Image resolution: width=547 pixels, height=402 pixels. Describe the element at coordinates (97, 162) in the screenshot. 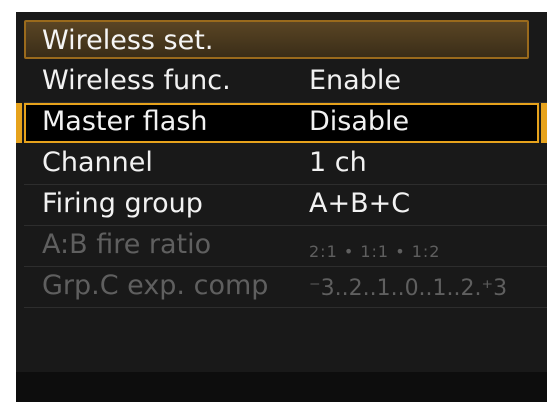

I see `menu-row-label: Channel` at that location.